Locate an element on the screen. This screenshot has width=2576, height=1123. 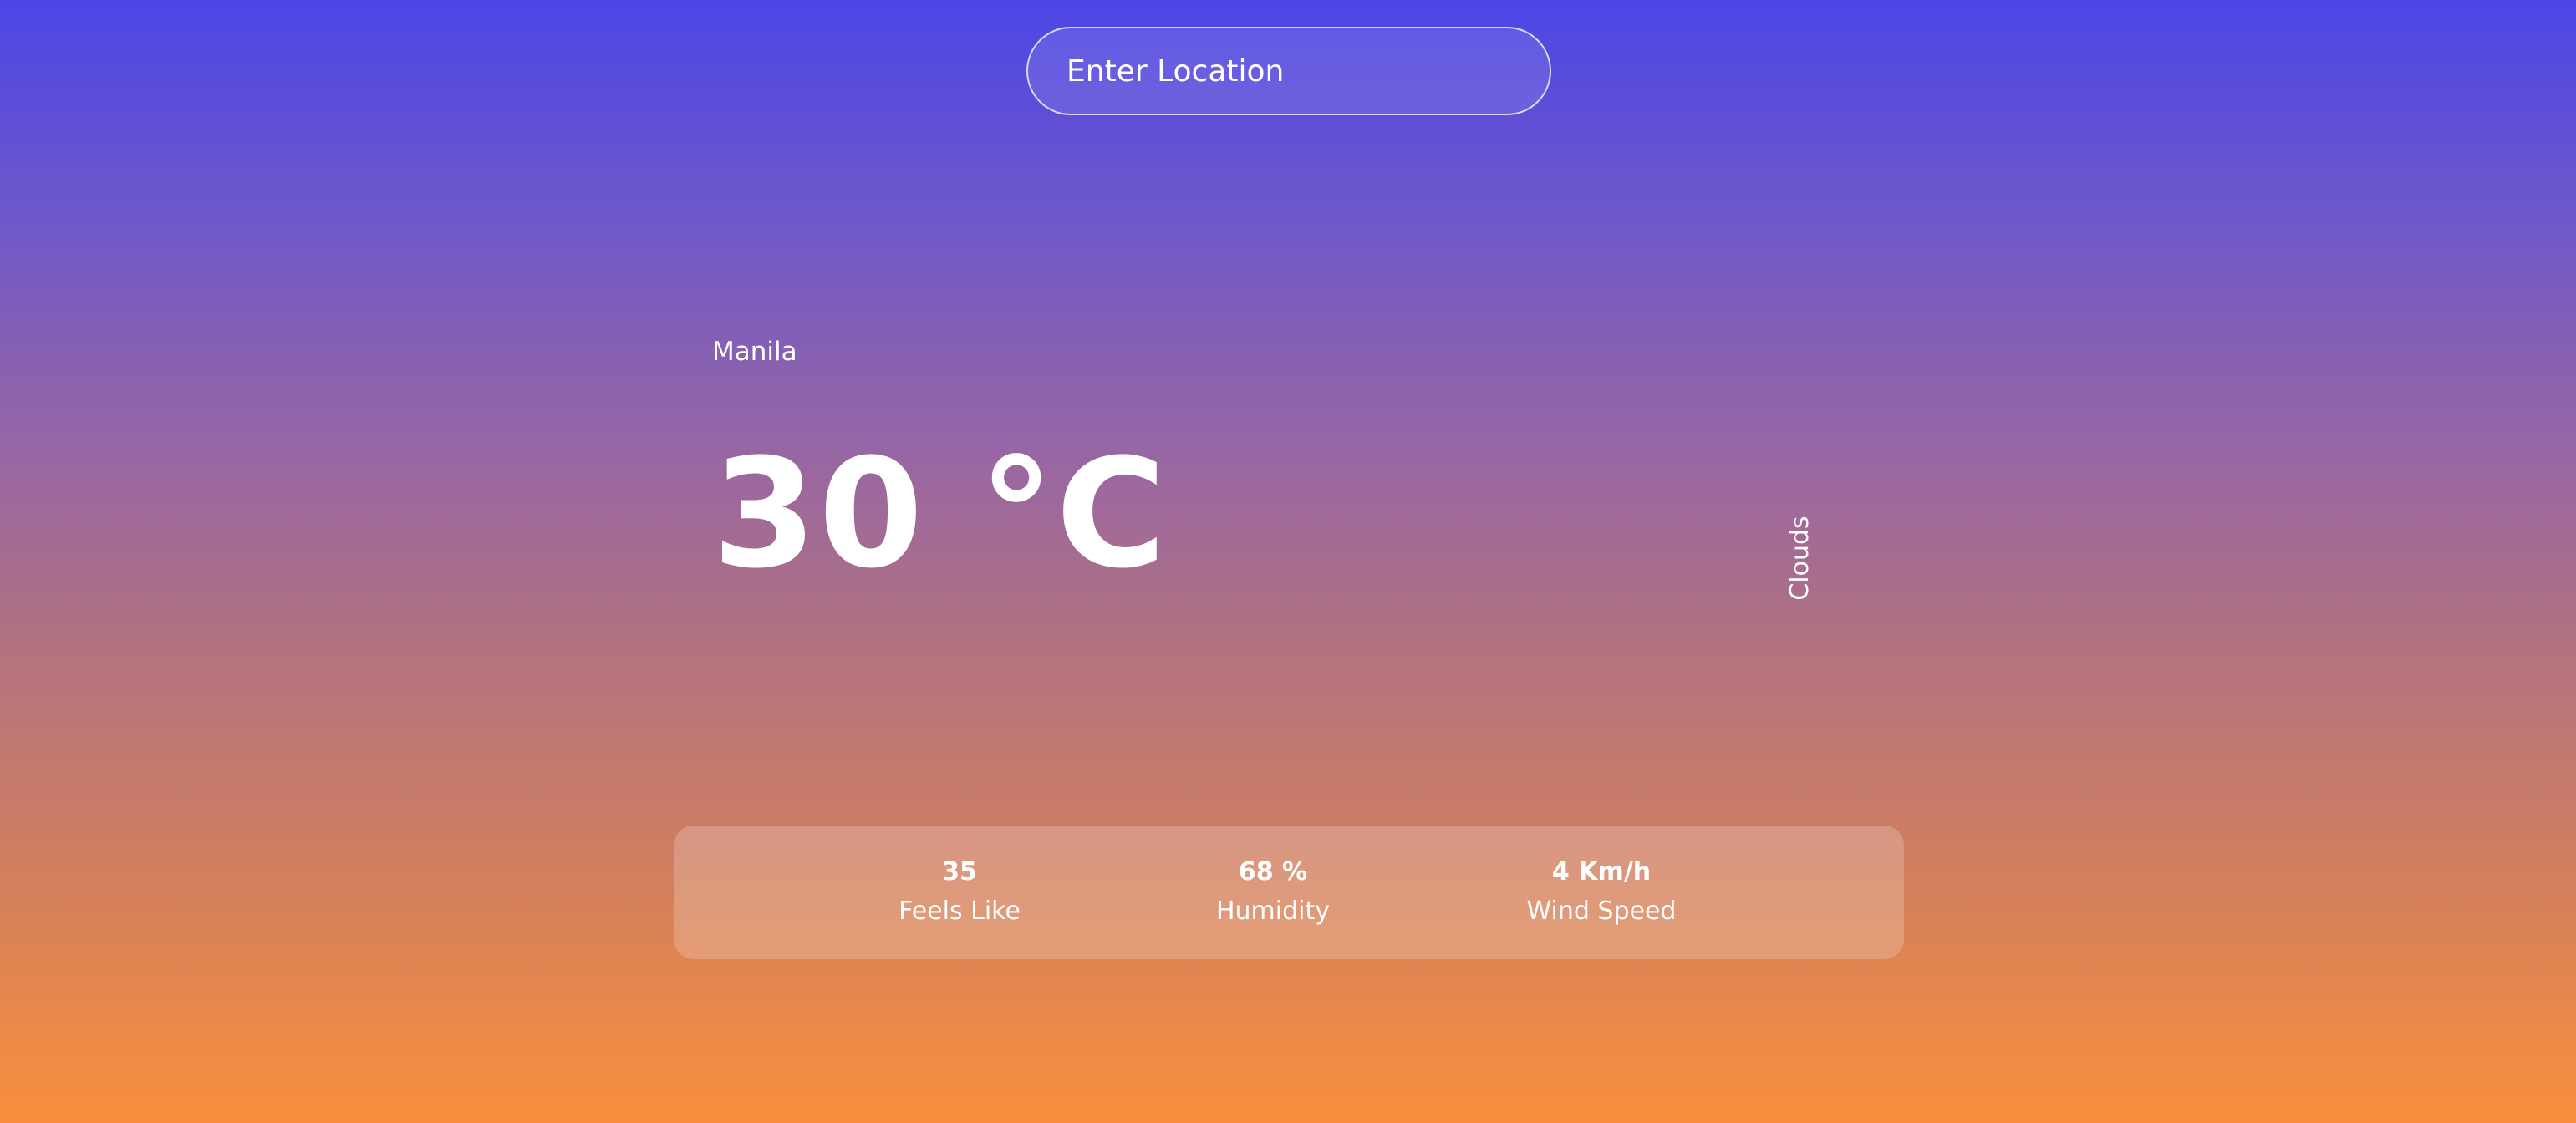
feels-like-stat: 35 Feels Like is located at coordinates (959, 893).